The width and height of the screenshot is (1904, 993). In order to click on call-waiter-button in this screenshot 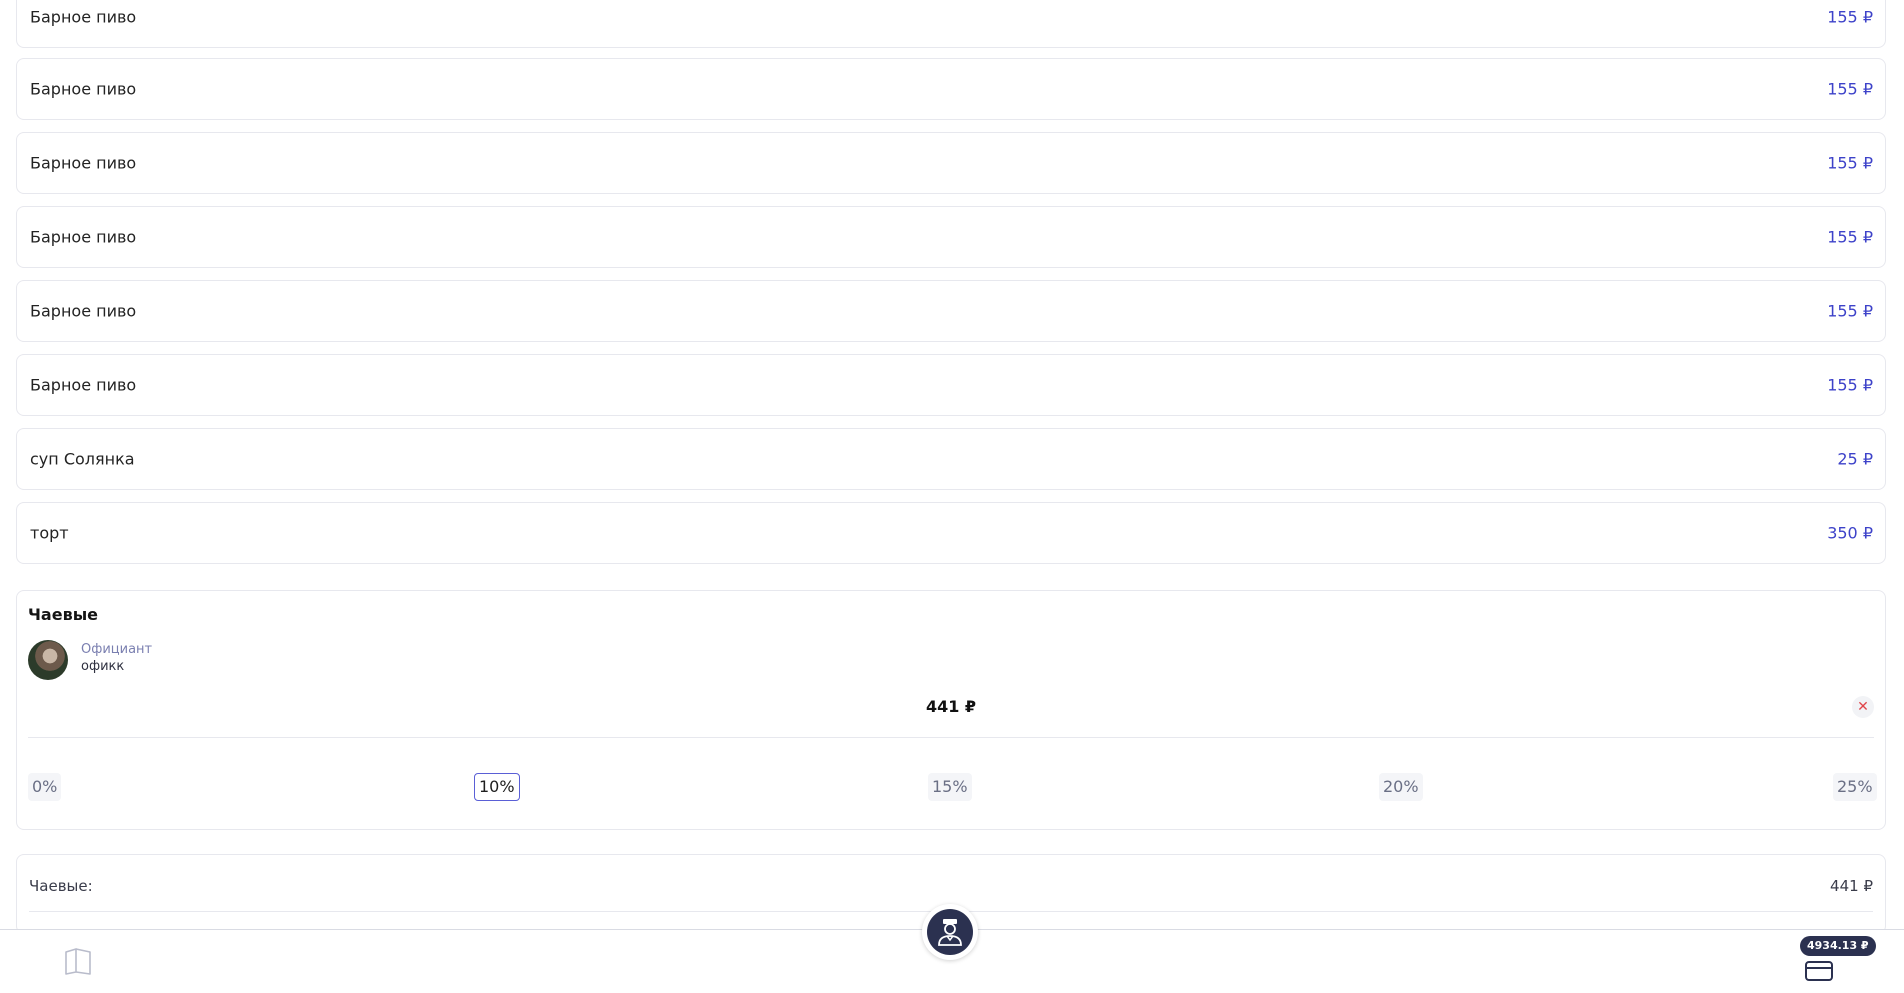, I will do `click(950, 932)`.